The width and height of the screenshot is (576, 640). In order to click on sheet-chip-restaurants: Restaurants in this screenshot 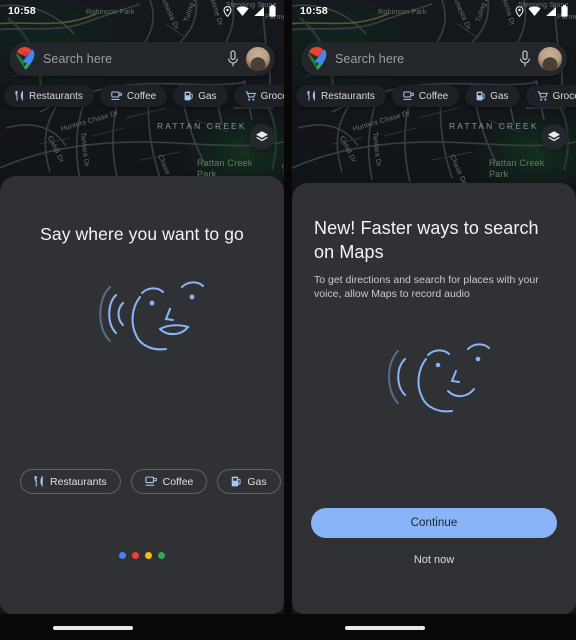, I will do `click(70, 481)`.